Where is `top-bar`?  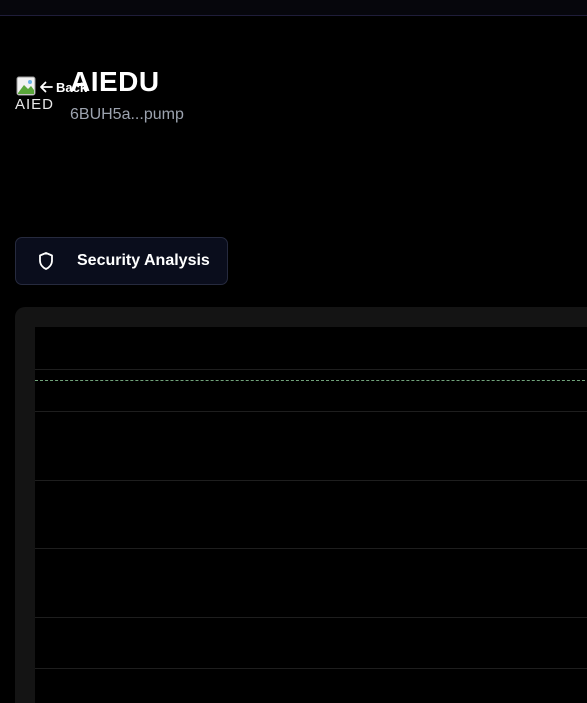
top-bar is located at coordinates (293, 8).